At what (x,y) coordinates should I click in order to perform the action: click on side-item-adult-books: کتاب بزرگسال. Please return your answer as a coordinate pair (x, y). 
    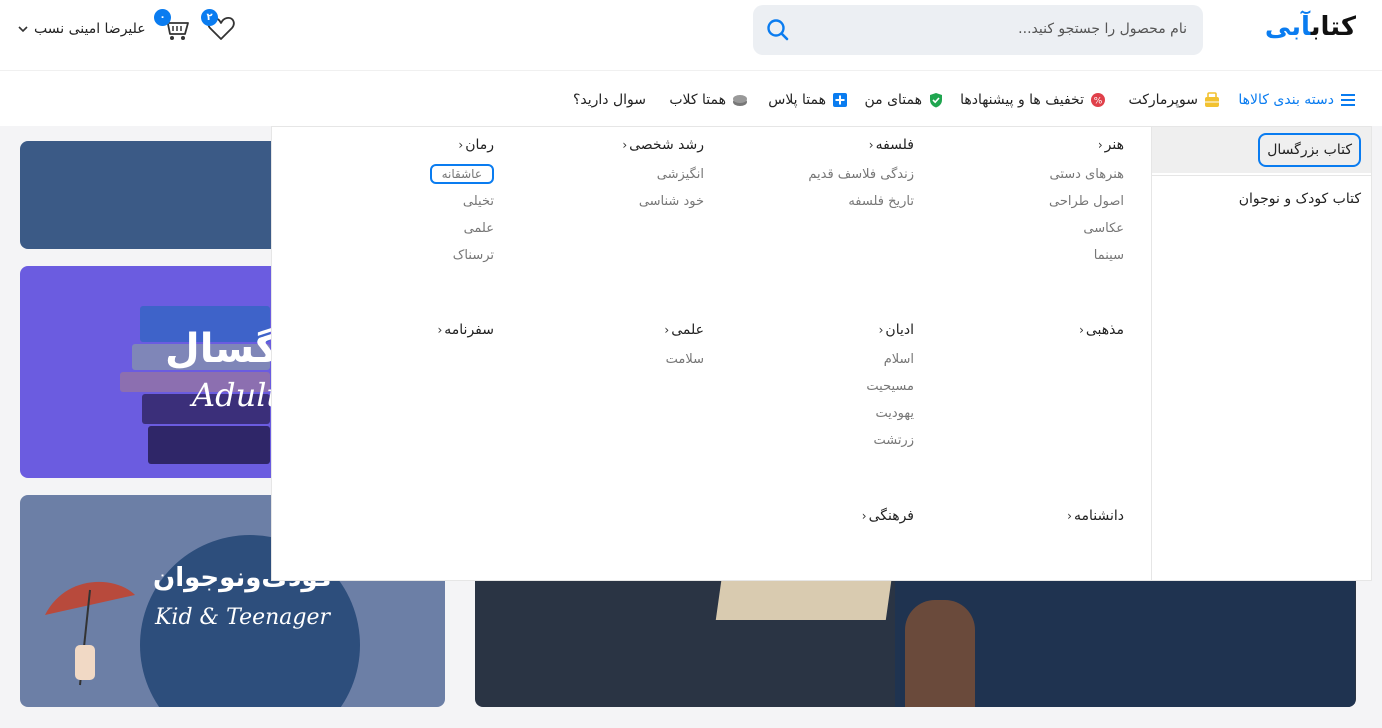
    Looking at the image, I should click on (1261, 150).